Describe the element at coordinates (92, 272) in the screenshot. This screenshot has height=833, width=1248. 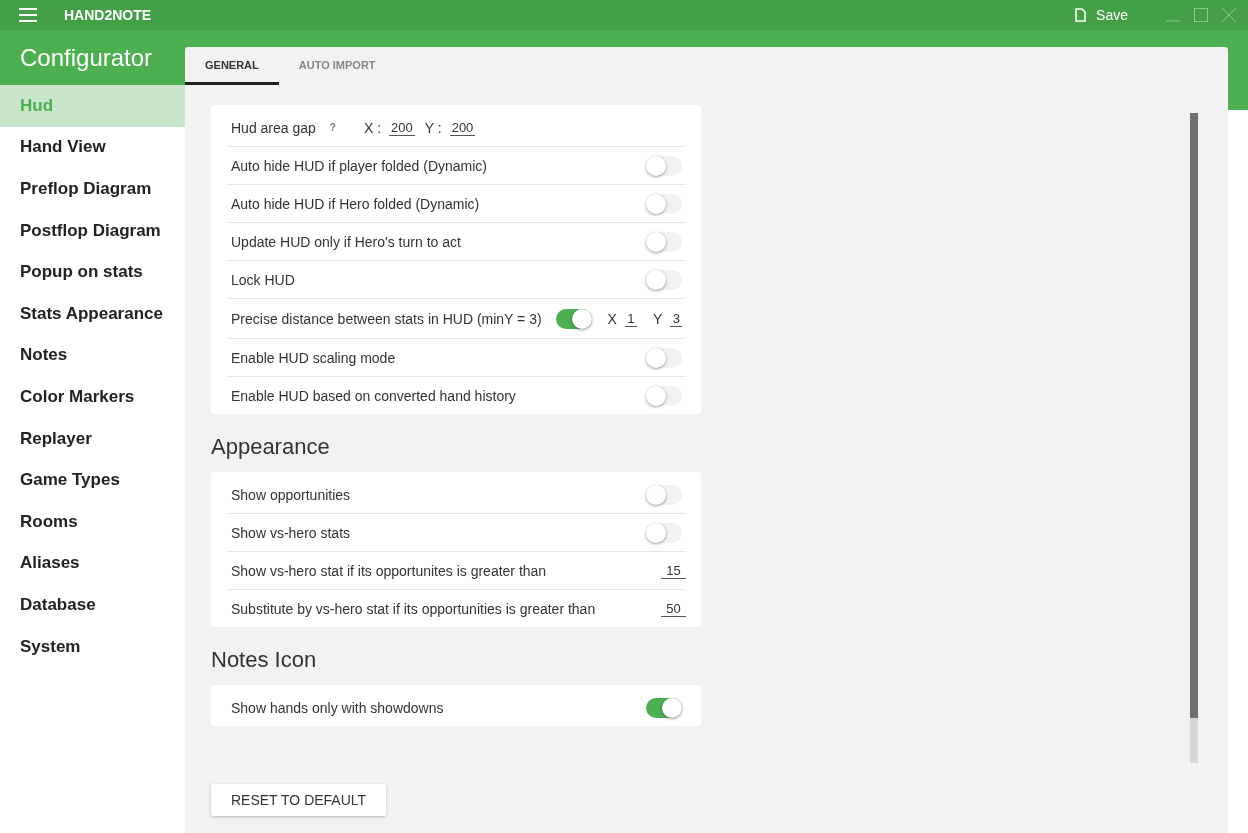
I see `sidebar-item: Popup on stats` at that location.